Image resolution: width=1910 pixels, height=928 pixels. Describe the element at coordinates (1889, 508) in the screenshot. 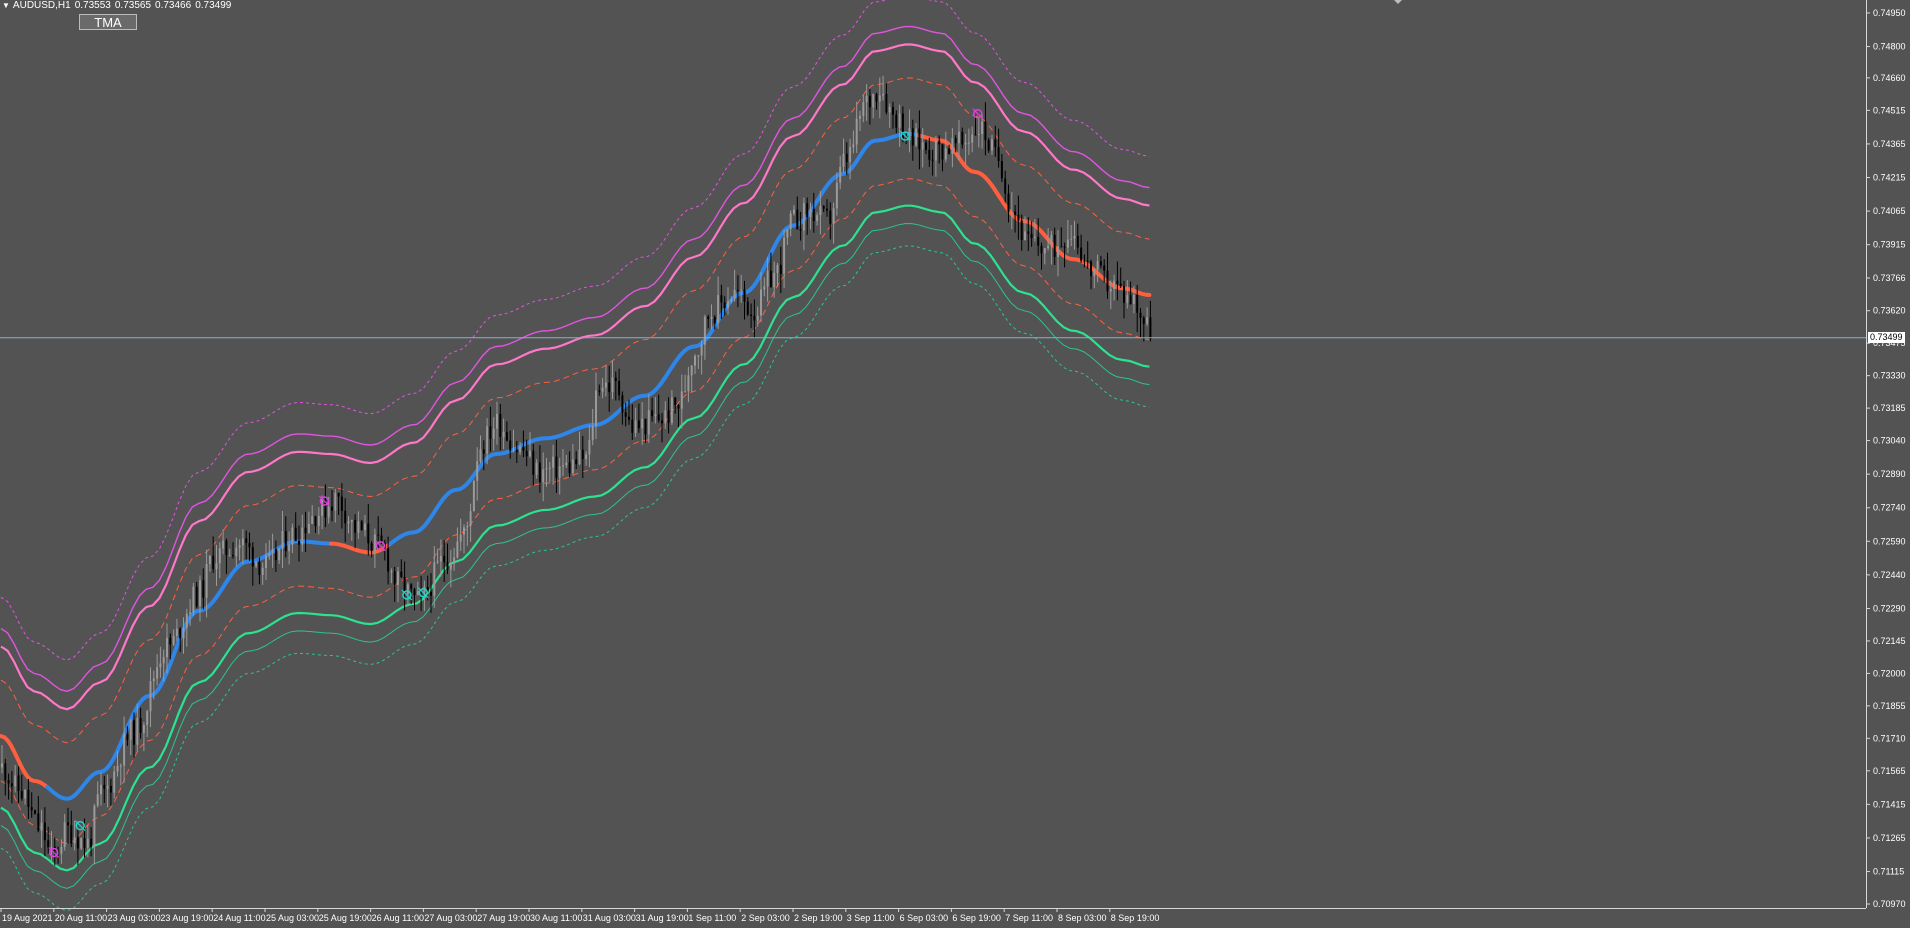

I see `price-tick-label: 0.72740` at that location.